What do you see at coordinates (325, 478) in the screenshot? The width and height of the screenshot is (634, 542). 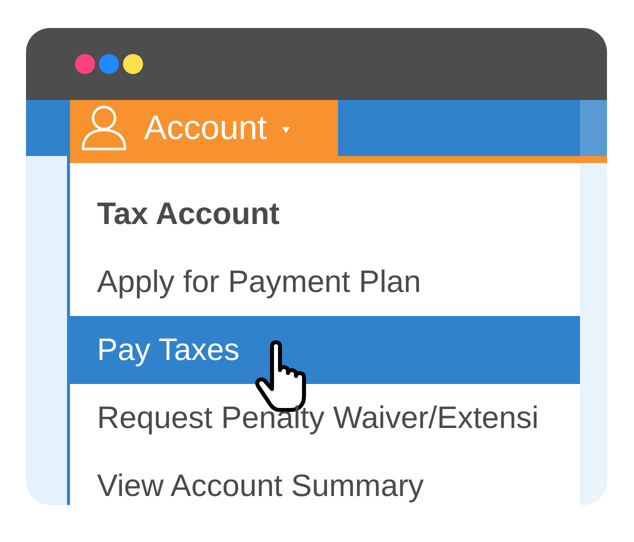 I see `menu-item: View Account Summary` at bounding box center [325, 478].